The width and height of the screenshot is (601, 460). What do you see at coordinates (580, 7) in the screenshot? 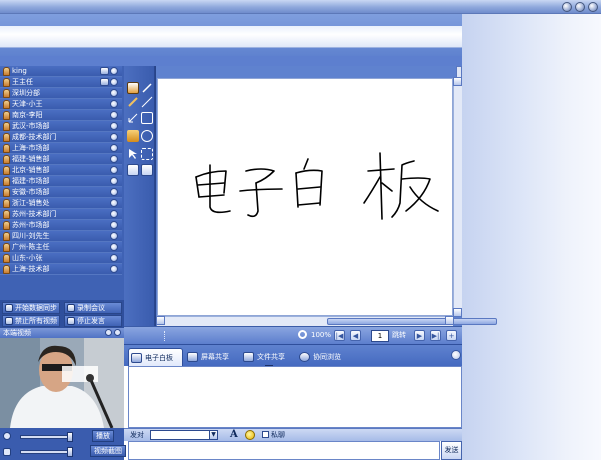
I see `maximize-button` at bounding box center [580, 7].